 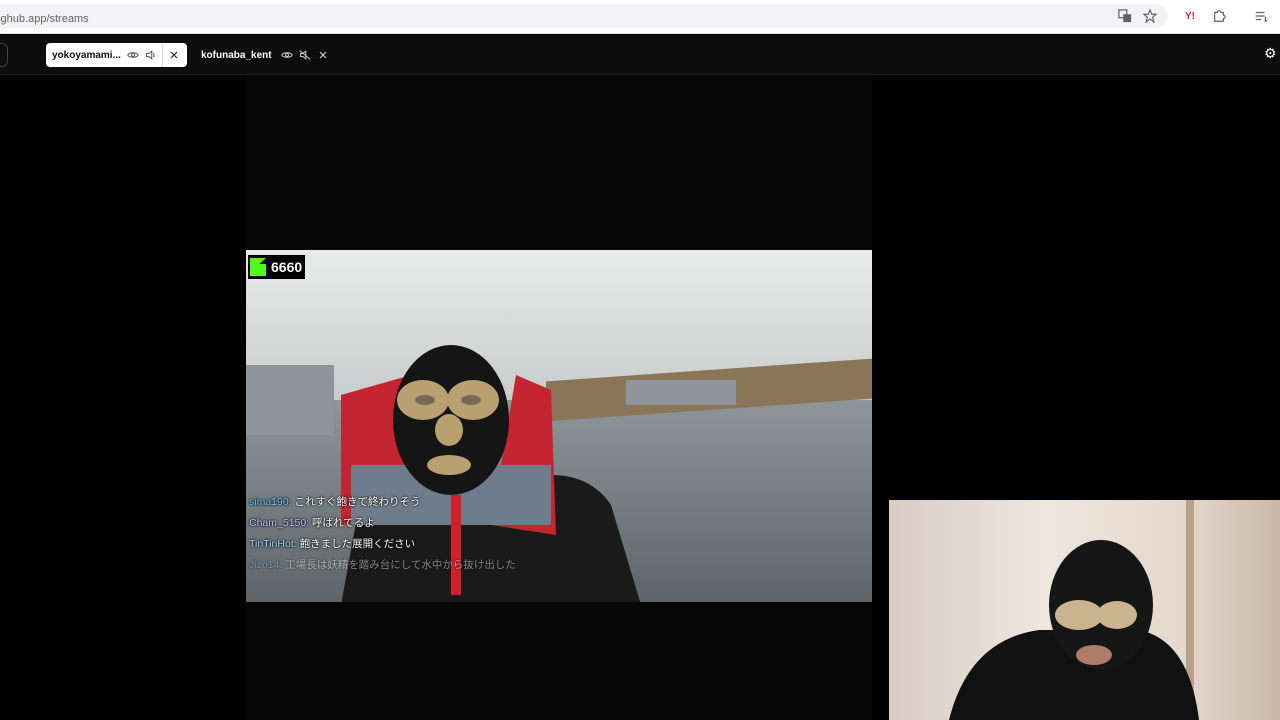 I want to click on chat-username: sima190:, so click(x=270, y=502).